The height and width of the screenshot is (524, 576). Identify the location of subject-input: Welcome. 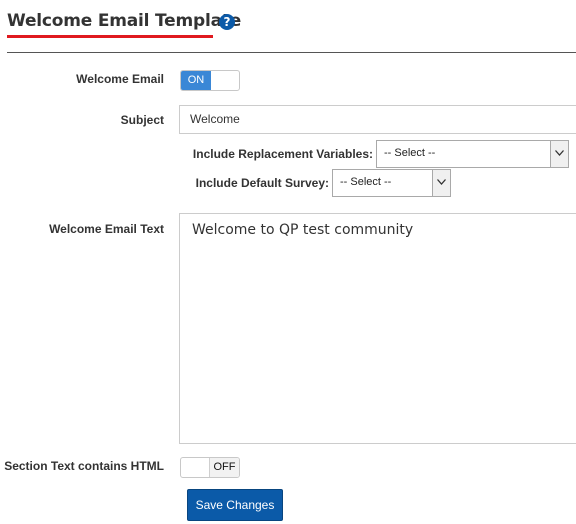
(377, 119).